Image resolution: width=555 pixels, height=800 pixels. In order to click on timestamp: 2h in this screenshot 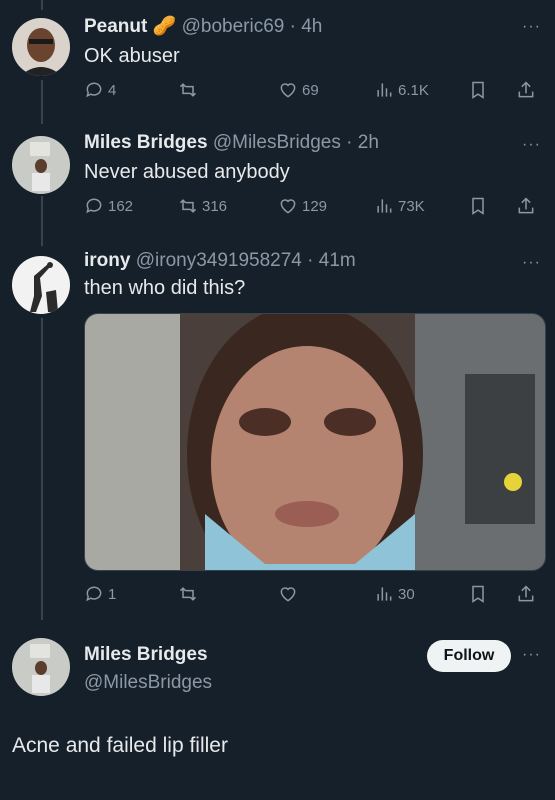, I will do `click(368, 142)`.